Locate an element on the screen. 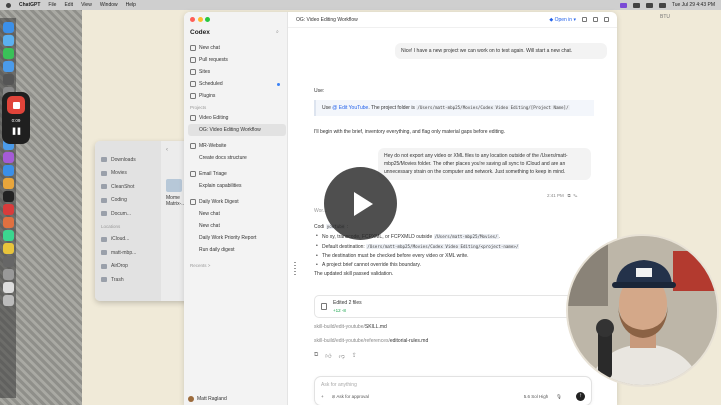 The height and width of the screenshot is (405, 721). minimize-window-button is located at coordinates (200, 19).